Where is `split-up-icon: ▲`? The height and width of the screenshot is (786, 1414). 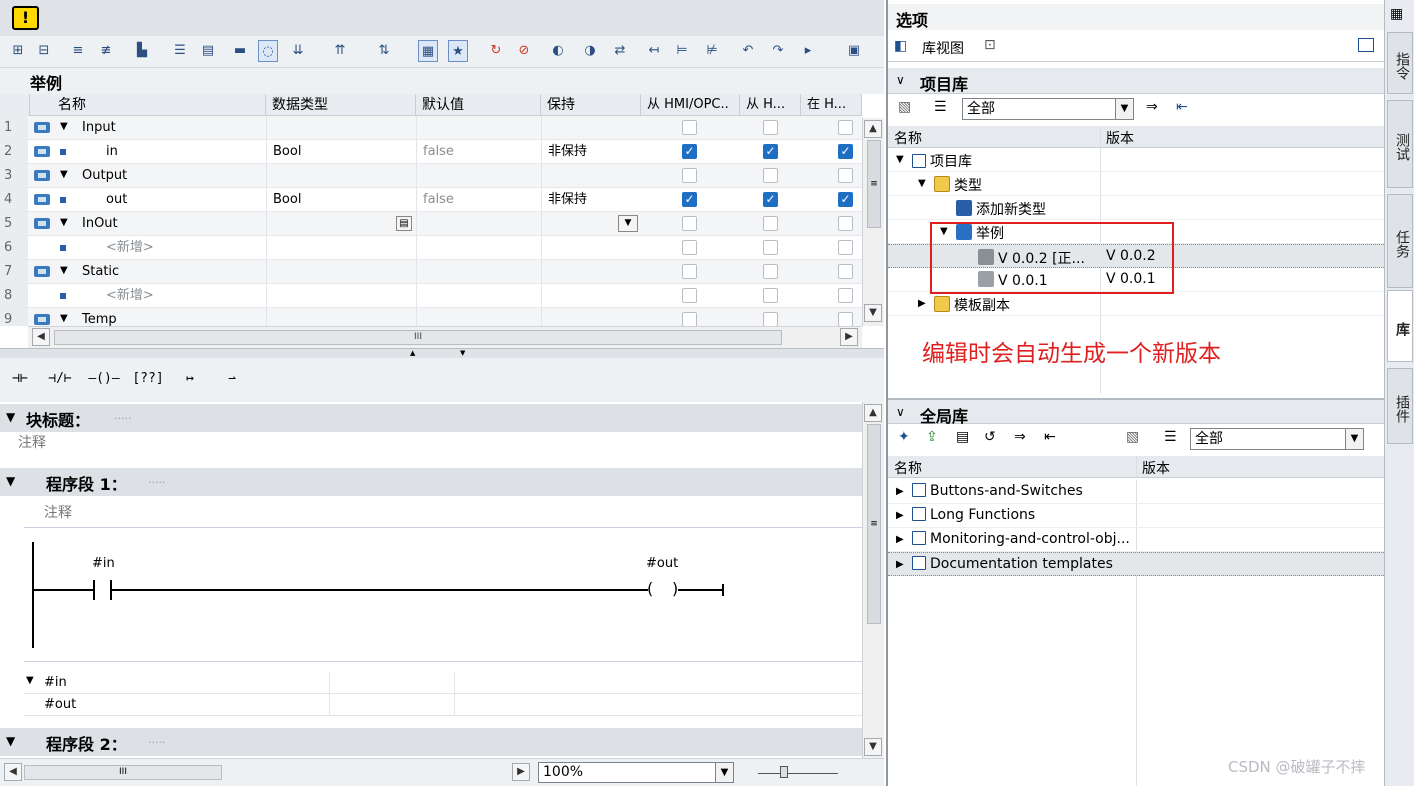
split-up-icon: ▲ is located at coordinates (412, 353).